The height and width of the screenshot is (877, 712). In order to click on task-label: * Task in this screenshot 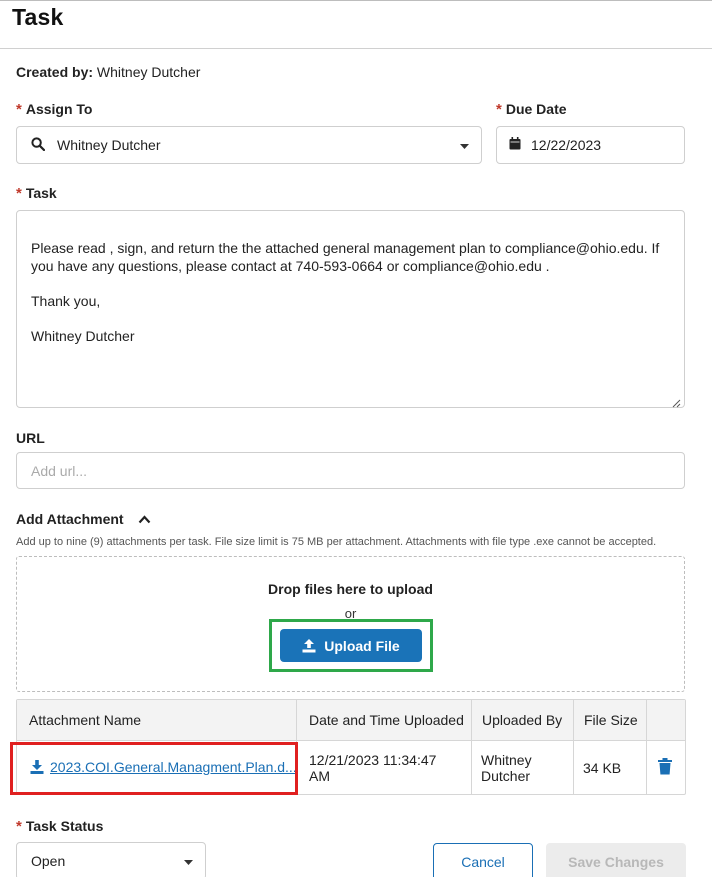, I will do `click(36, 193)`.